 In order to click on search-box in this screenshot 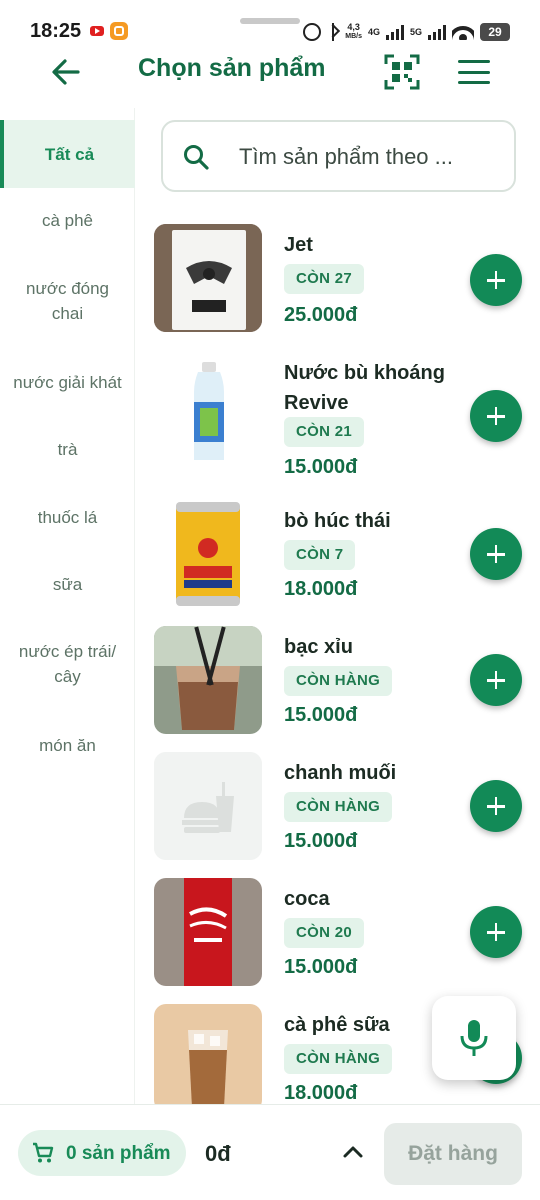, I will do `click(338, 156)`.